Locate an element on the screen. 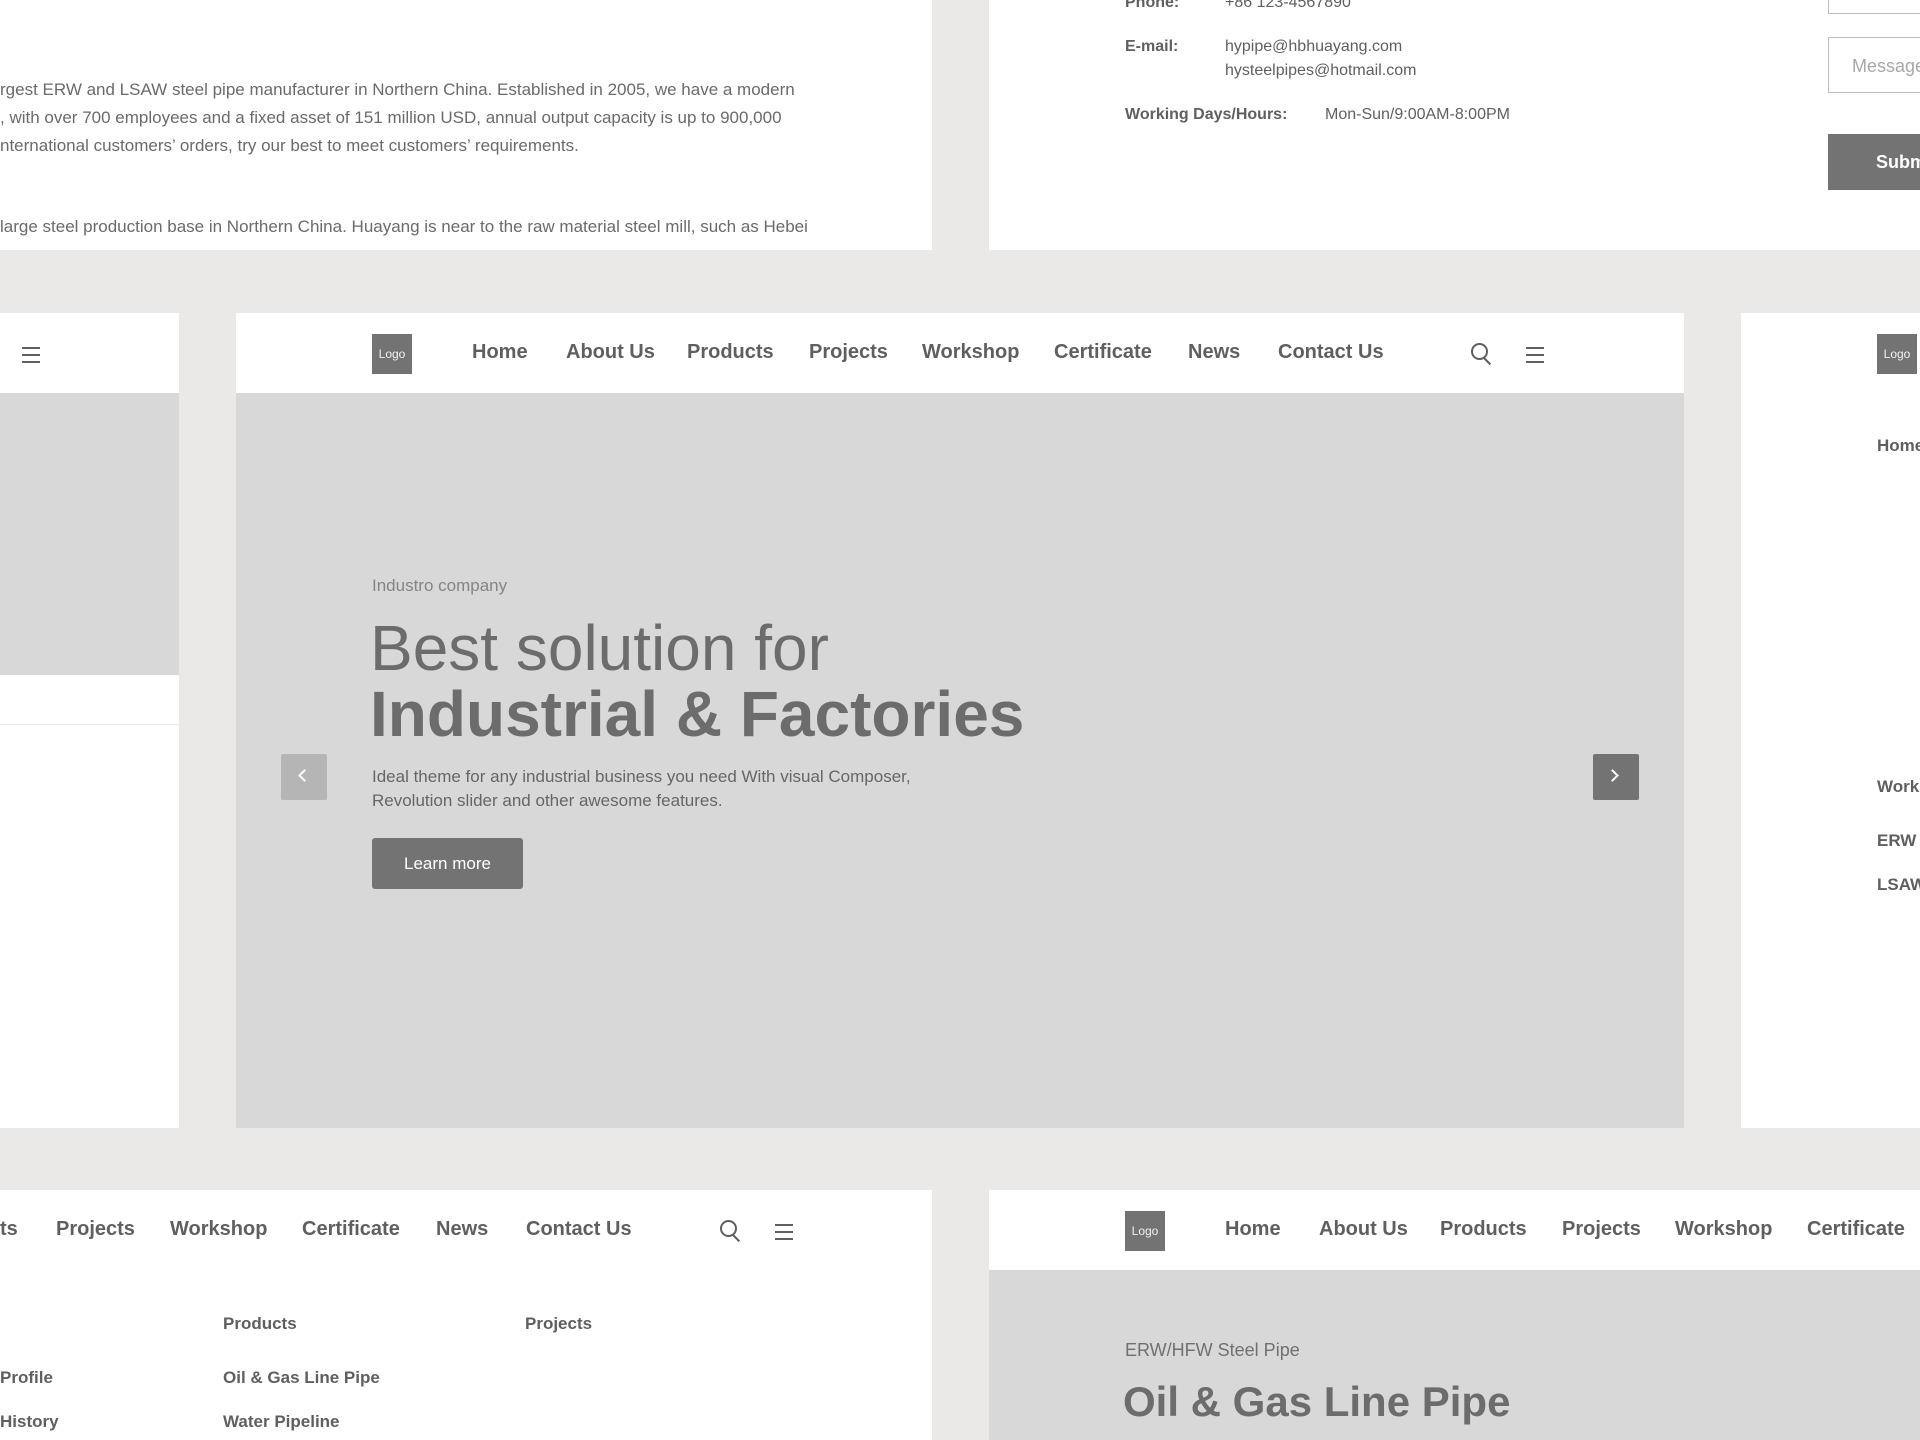 The image size is (1920, 1440). menu-item: LSAW is located at coordinates (1898, 885).